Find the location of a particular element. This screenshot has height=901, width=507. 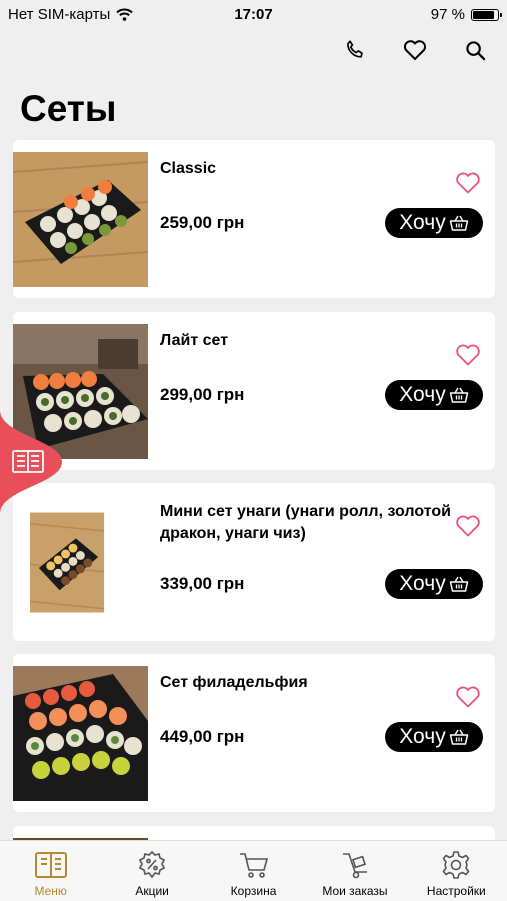

menu-book-icon is located at coordinates (51, 865).